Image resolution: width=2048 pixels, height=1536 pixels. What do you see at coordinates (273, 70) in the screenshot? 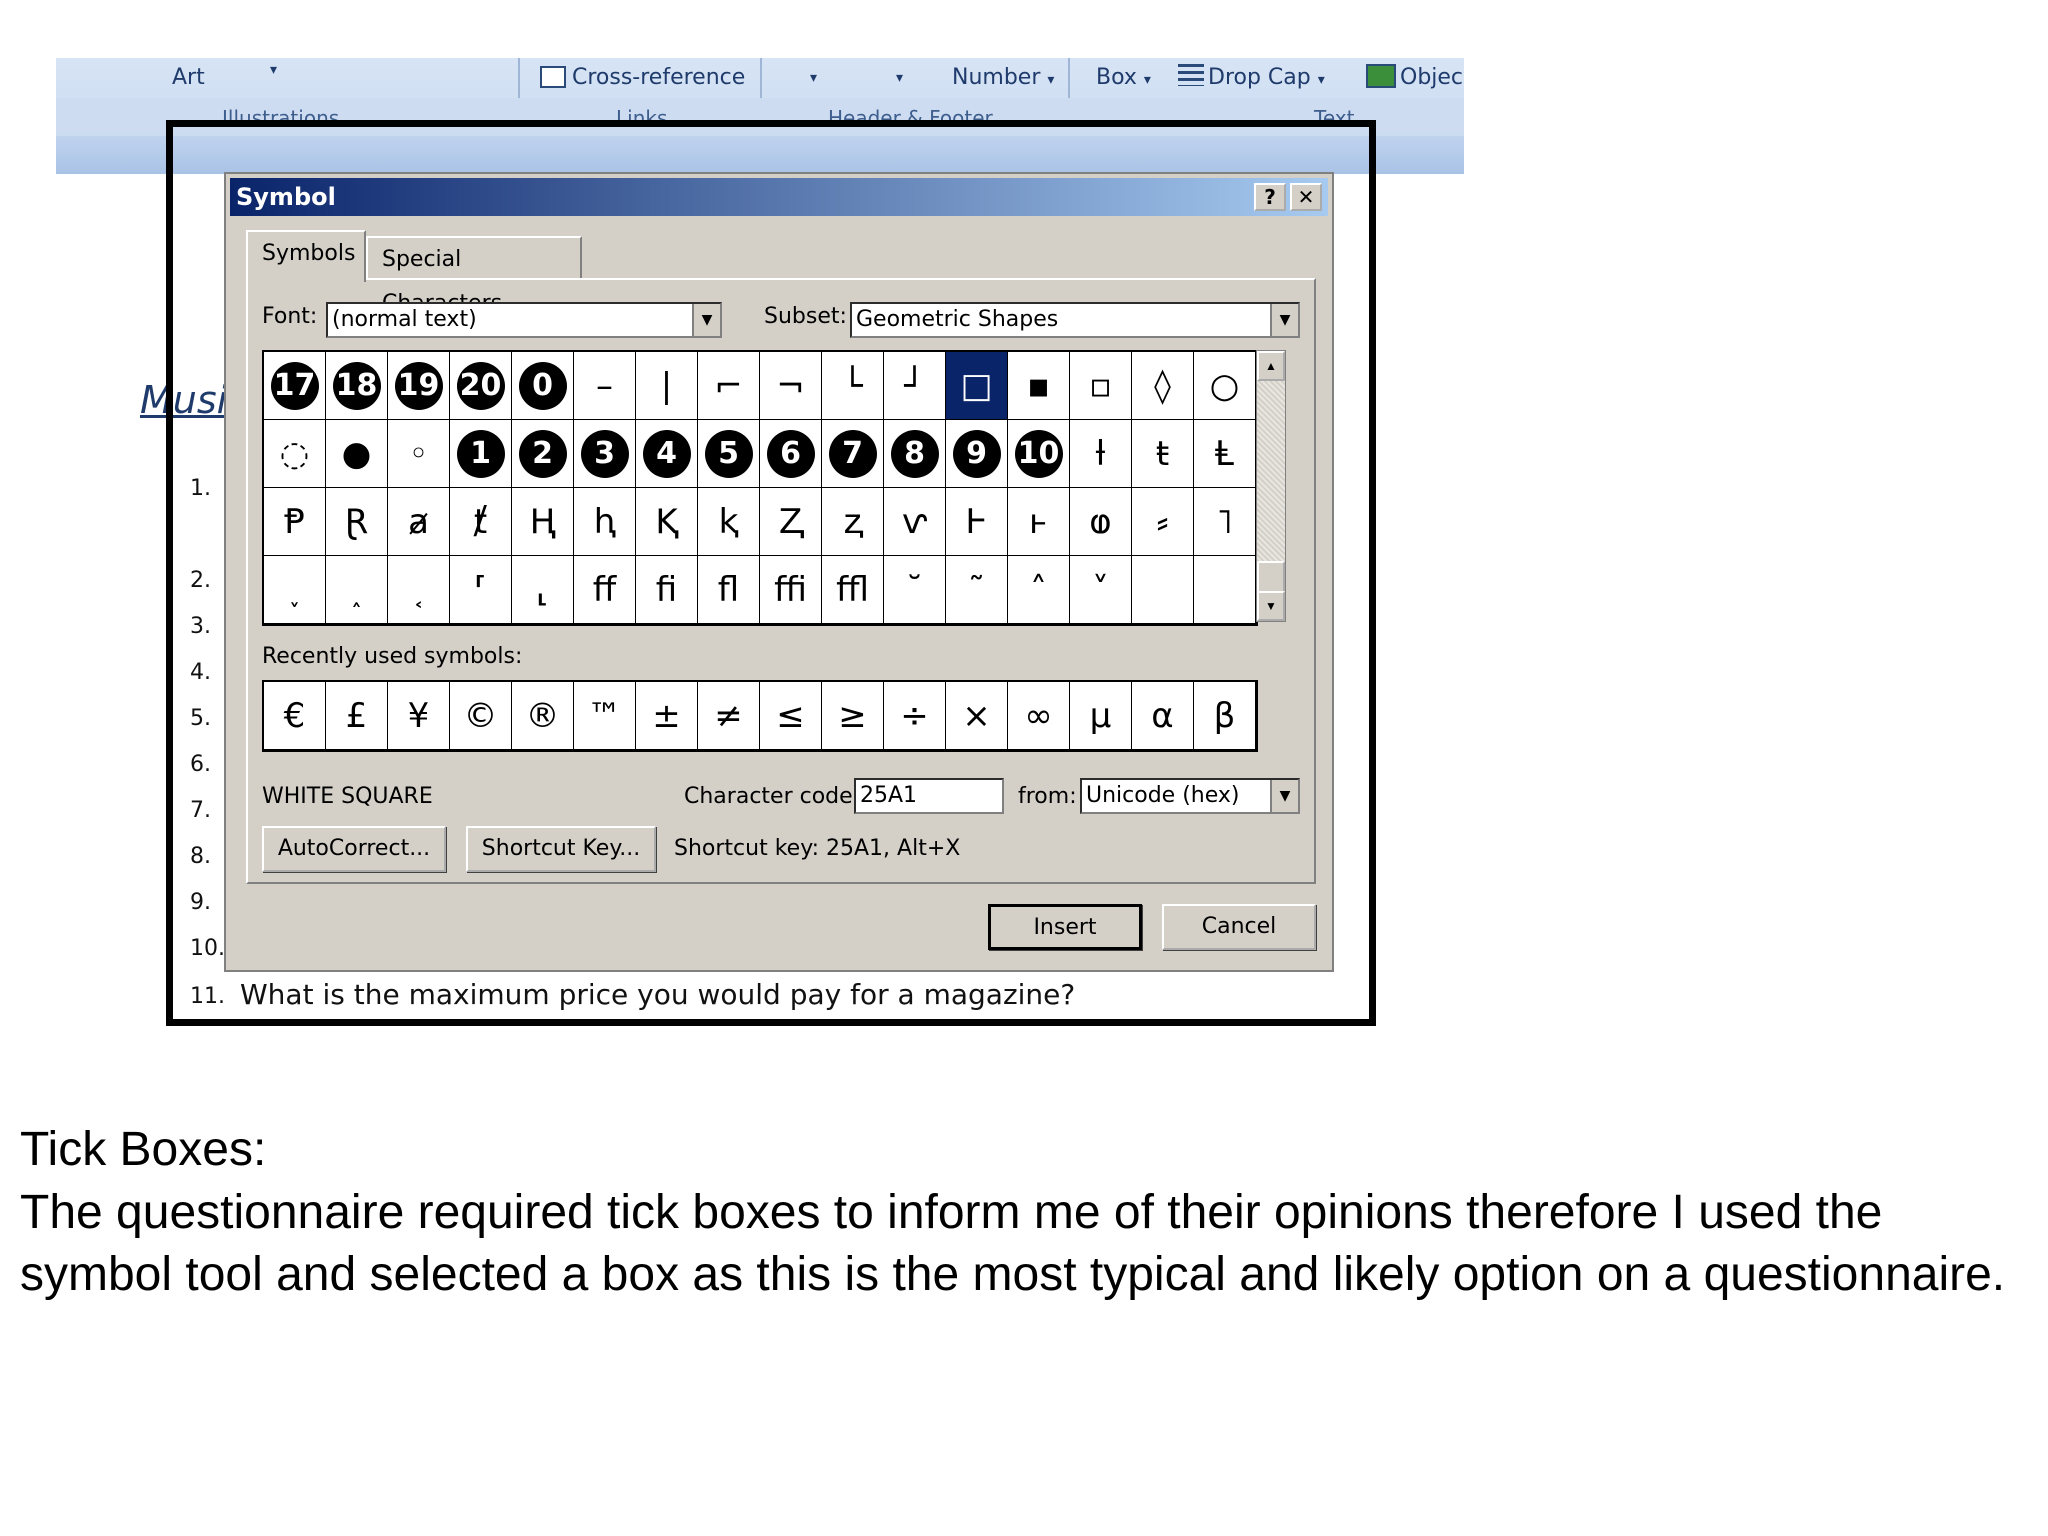
I see `chart-dropdown-icon: ▾` at bounding box center [273, 70].